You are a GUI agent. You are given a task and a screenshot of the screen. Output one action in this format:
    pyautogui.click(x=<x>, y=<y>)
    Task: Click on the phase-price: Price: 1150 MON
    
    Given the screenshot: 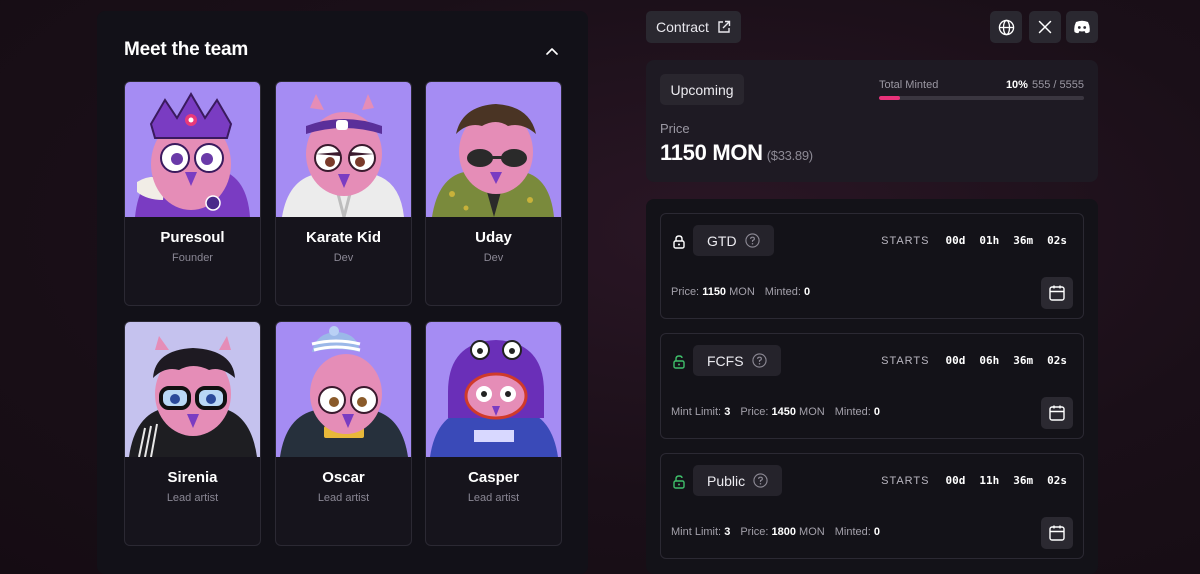 What is the action you would take?
    pyautogui.click(x=713, y=292)
    